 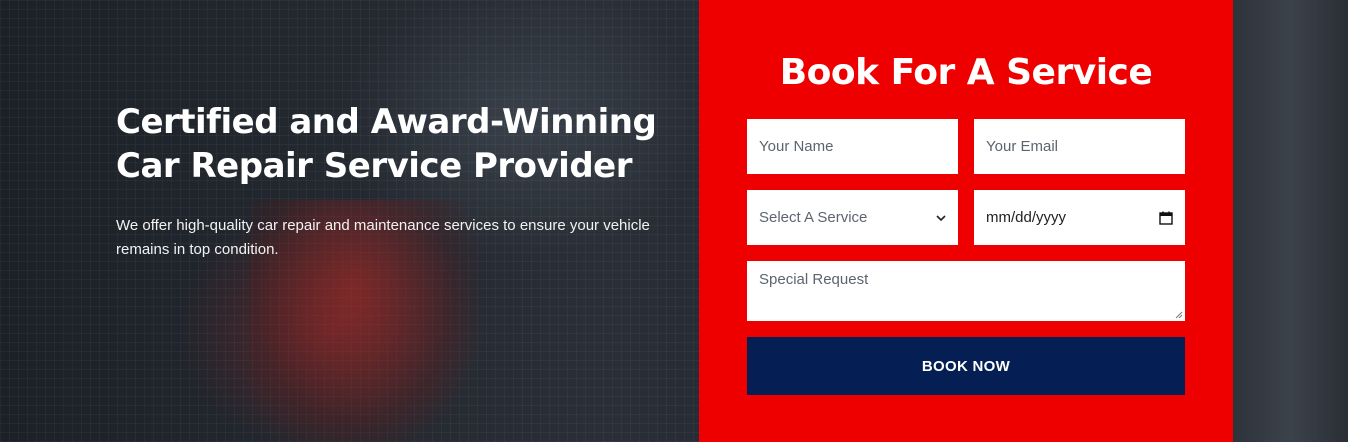 What do you see at coordinates (386, 122) in the screenshot?
I see `hero-headline-line-1: Certified and Award-Winning` at bounding box center [386, 122].